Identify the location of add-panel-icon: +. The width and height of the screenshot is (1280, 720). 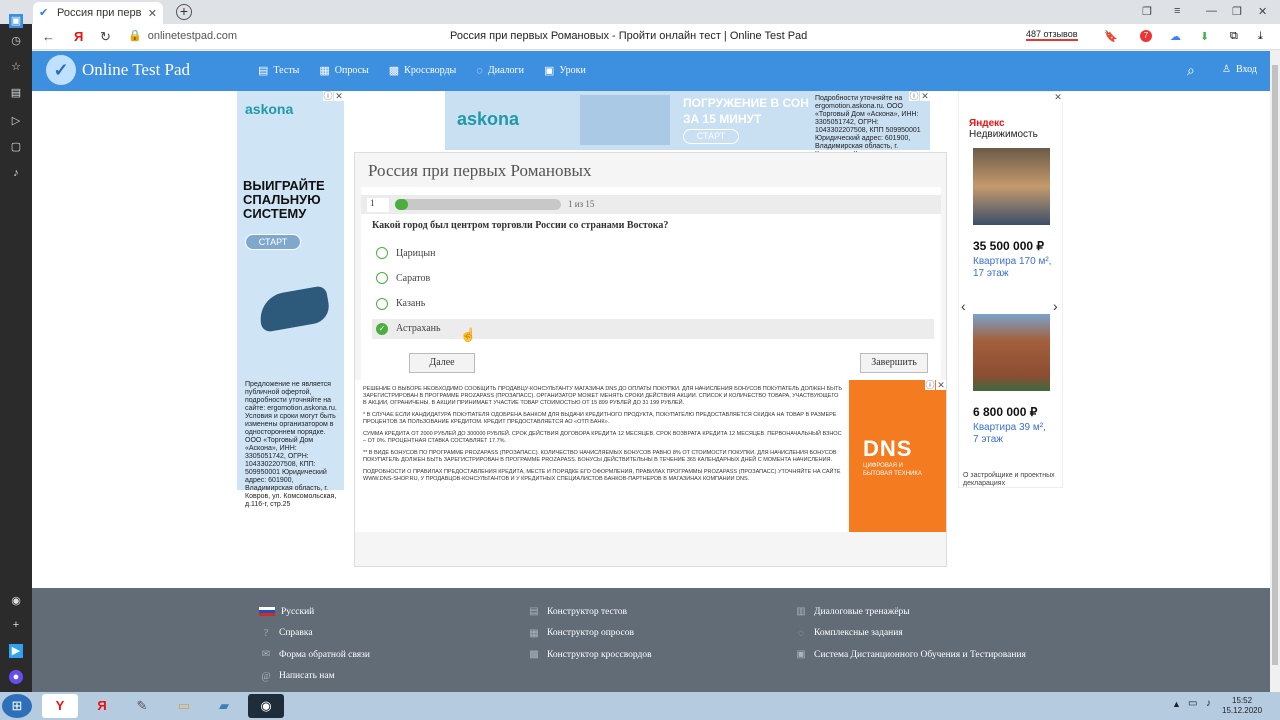
(16, 625).